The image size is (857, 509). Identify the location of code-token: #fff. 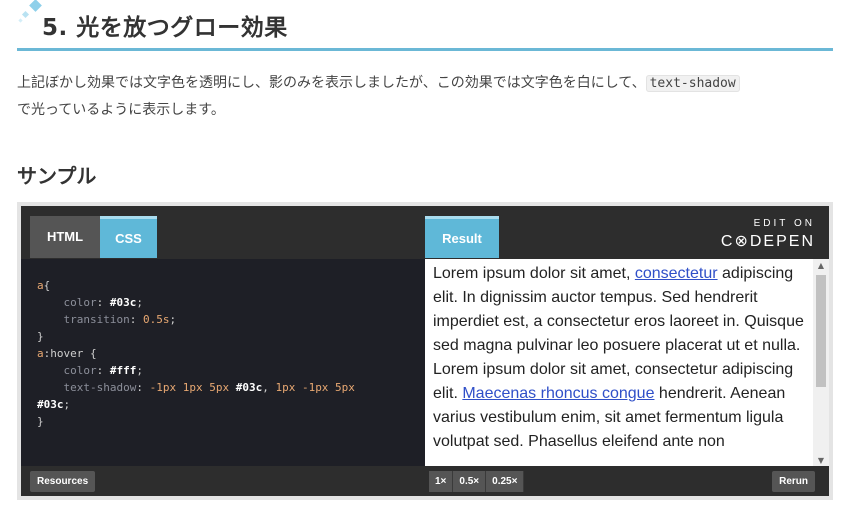
(123, 370).